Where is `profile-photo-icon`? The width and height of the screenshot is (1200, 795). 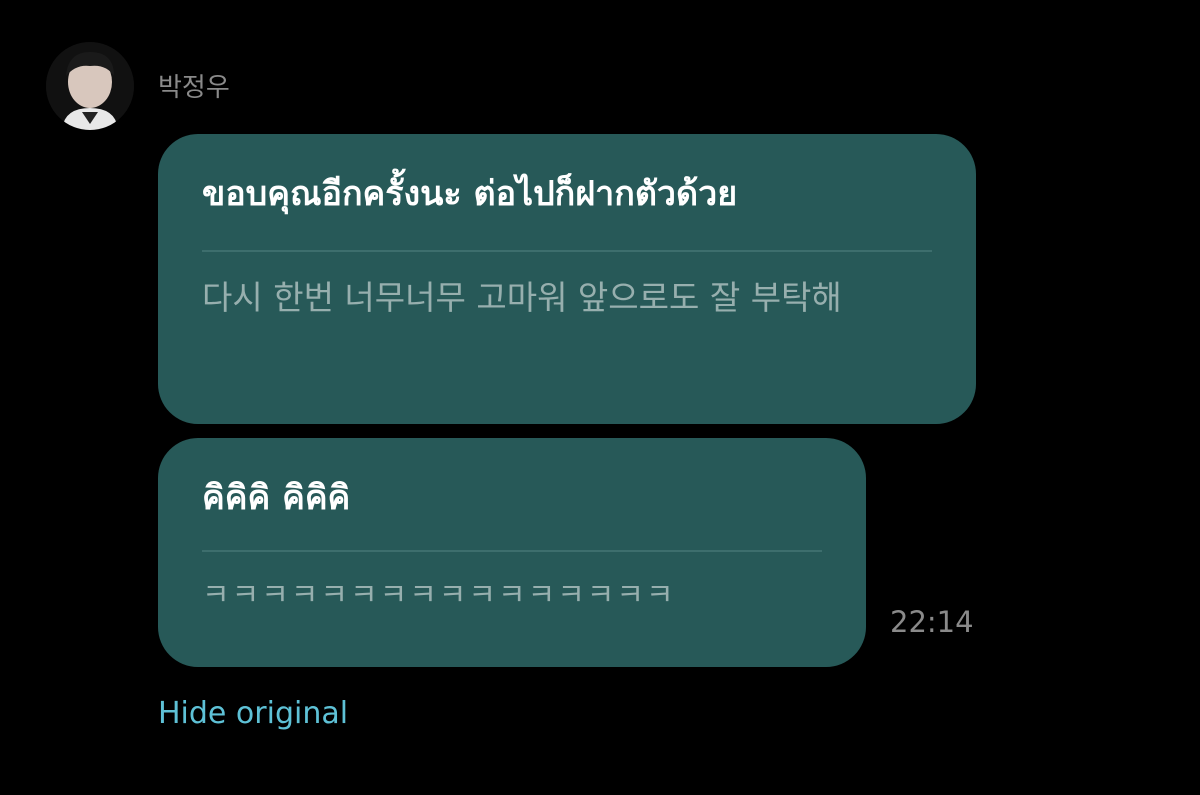
profile-photo-icon is located at coordinates (90, 86).